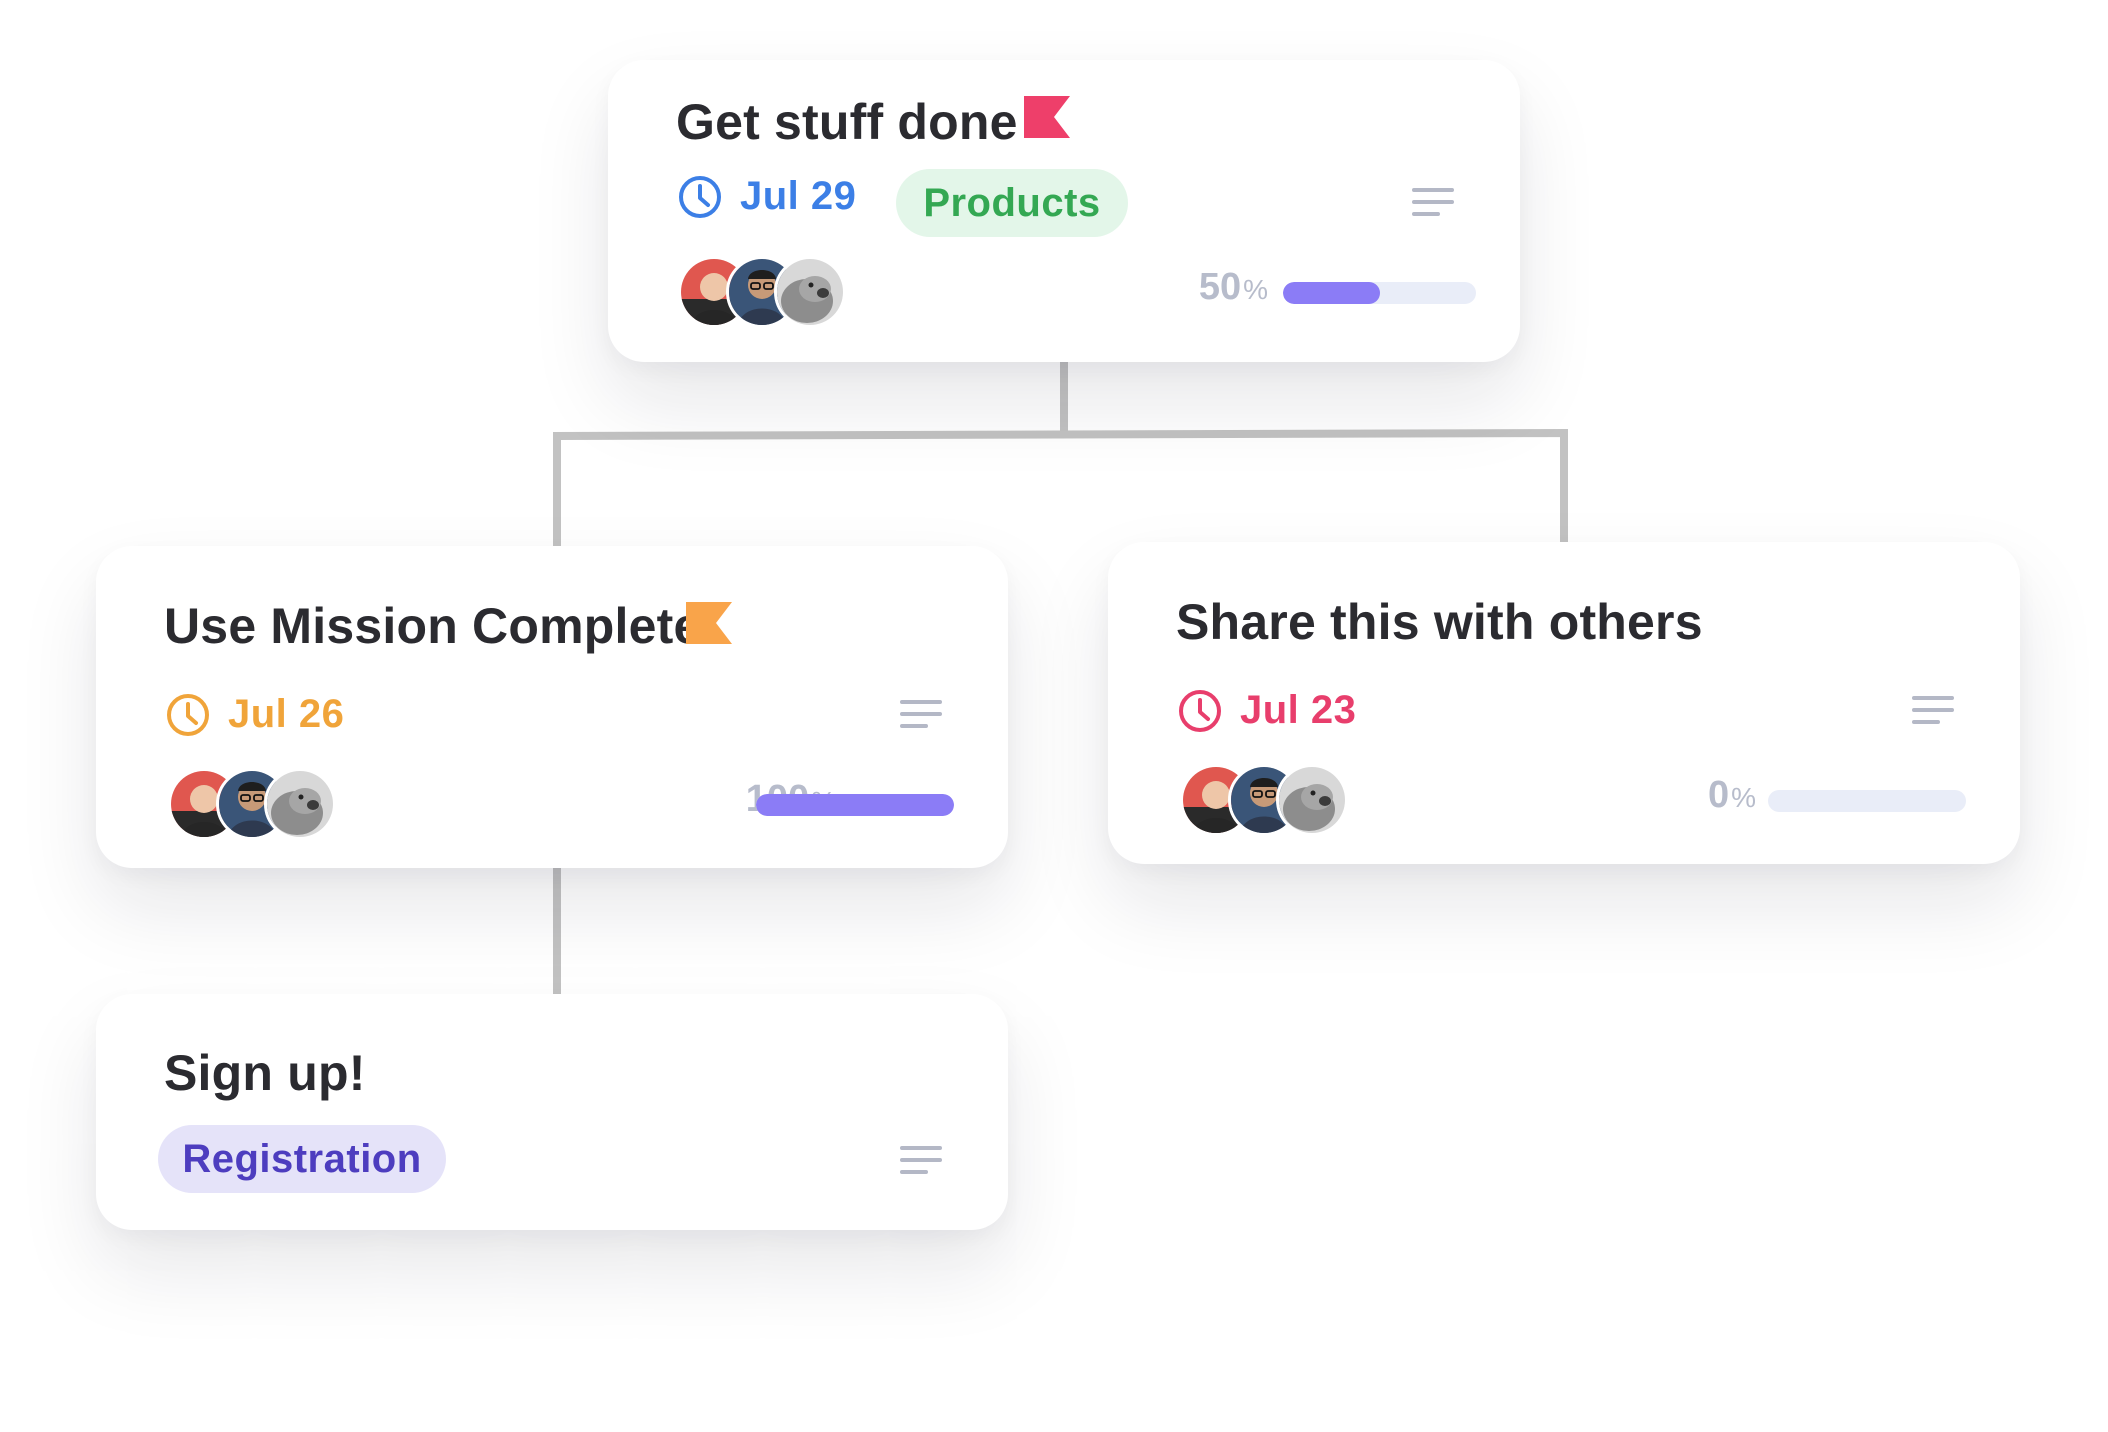  I want to click on task-card-get-stuff-done: Get stuff done Jul 29 Products 50%, so click(1064, 211).